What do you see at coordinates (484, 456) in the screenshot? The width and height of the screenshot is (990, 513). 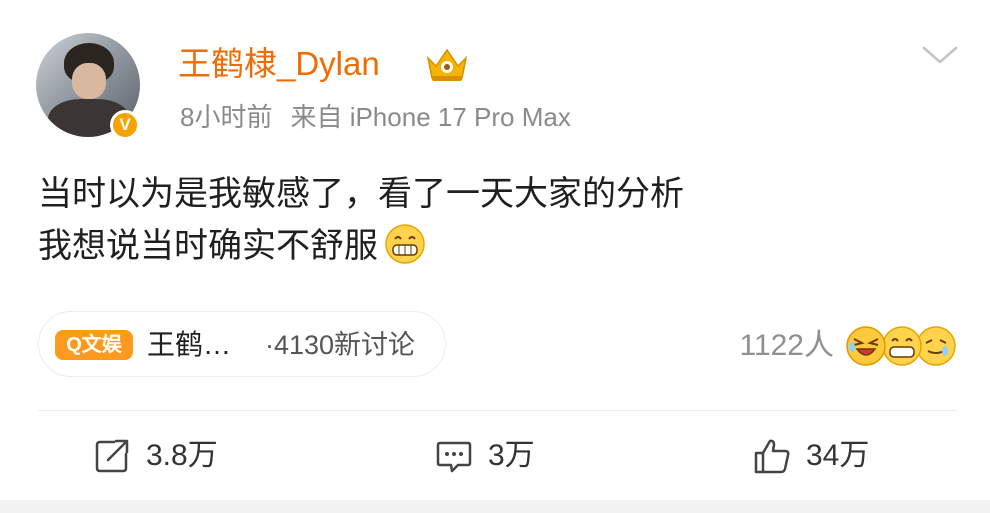 I see `comment-button: 3万` at bounding box center [484, 456].